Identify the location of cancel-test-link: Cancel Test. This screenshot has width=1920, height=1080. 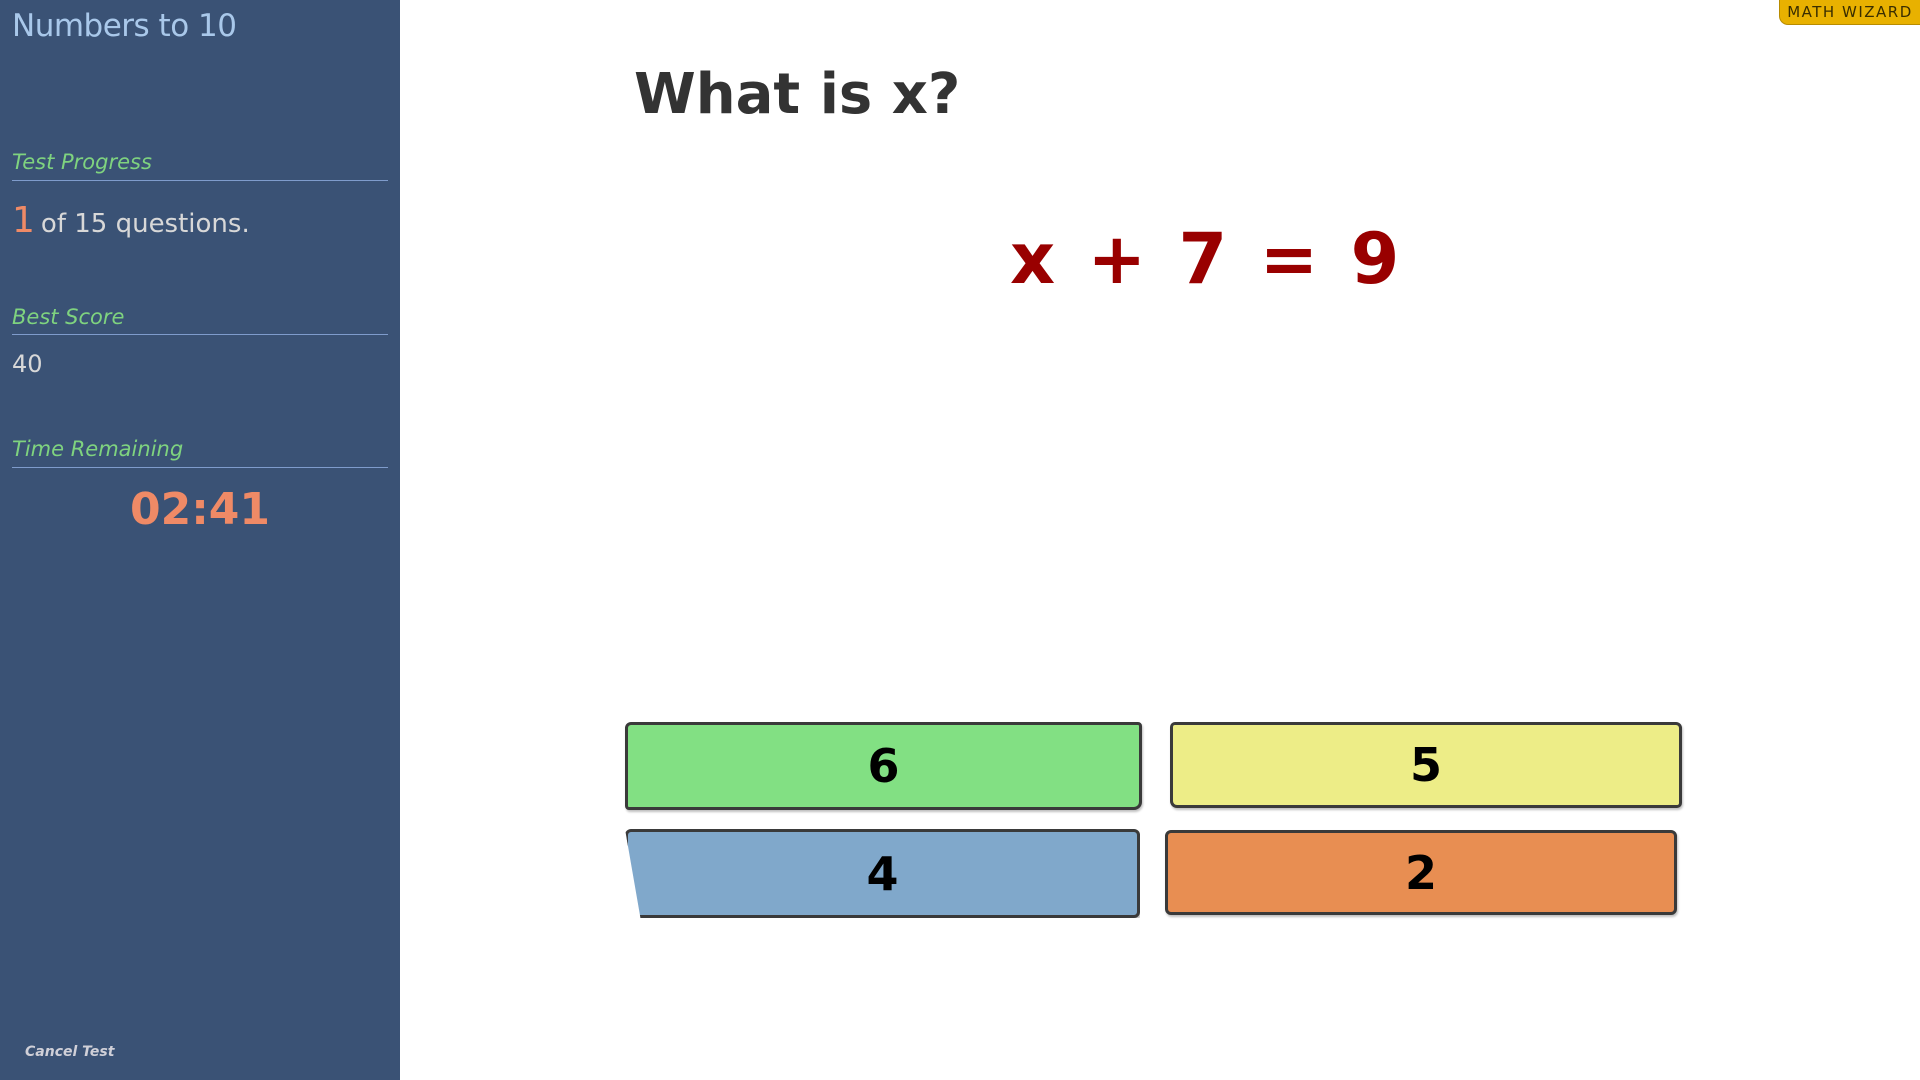
(69, 1052).